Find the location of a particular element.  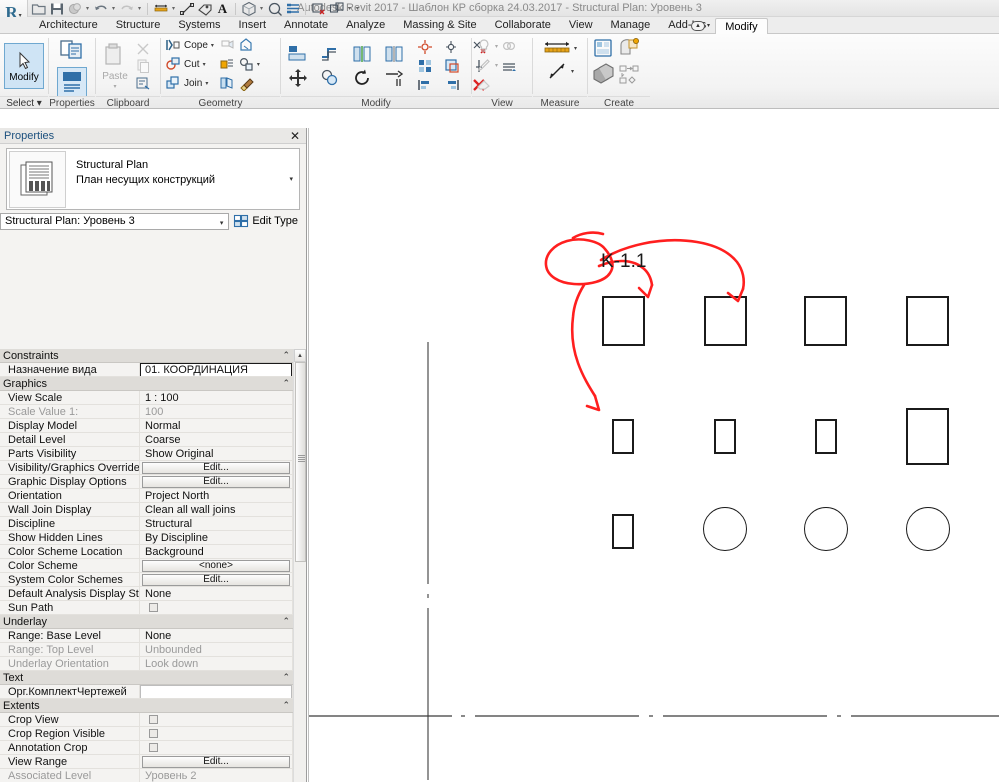

property-value-cell: Unbounded is located at coordinates (216, 649).